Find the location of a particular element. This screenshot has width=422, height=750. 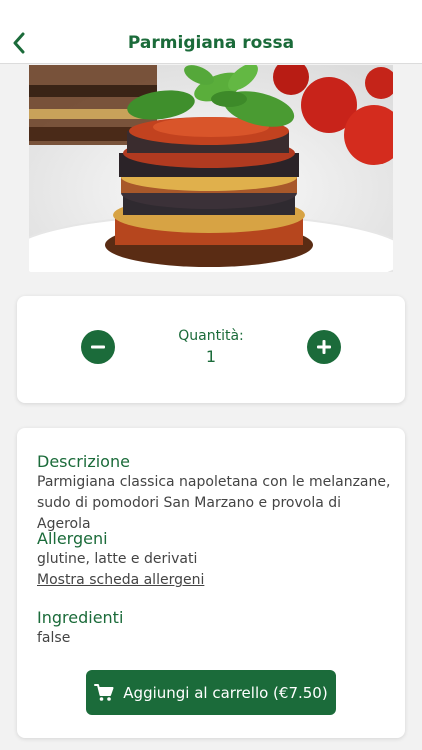

decrease-quantity-button is located at coordinates (98, 347).